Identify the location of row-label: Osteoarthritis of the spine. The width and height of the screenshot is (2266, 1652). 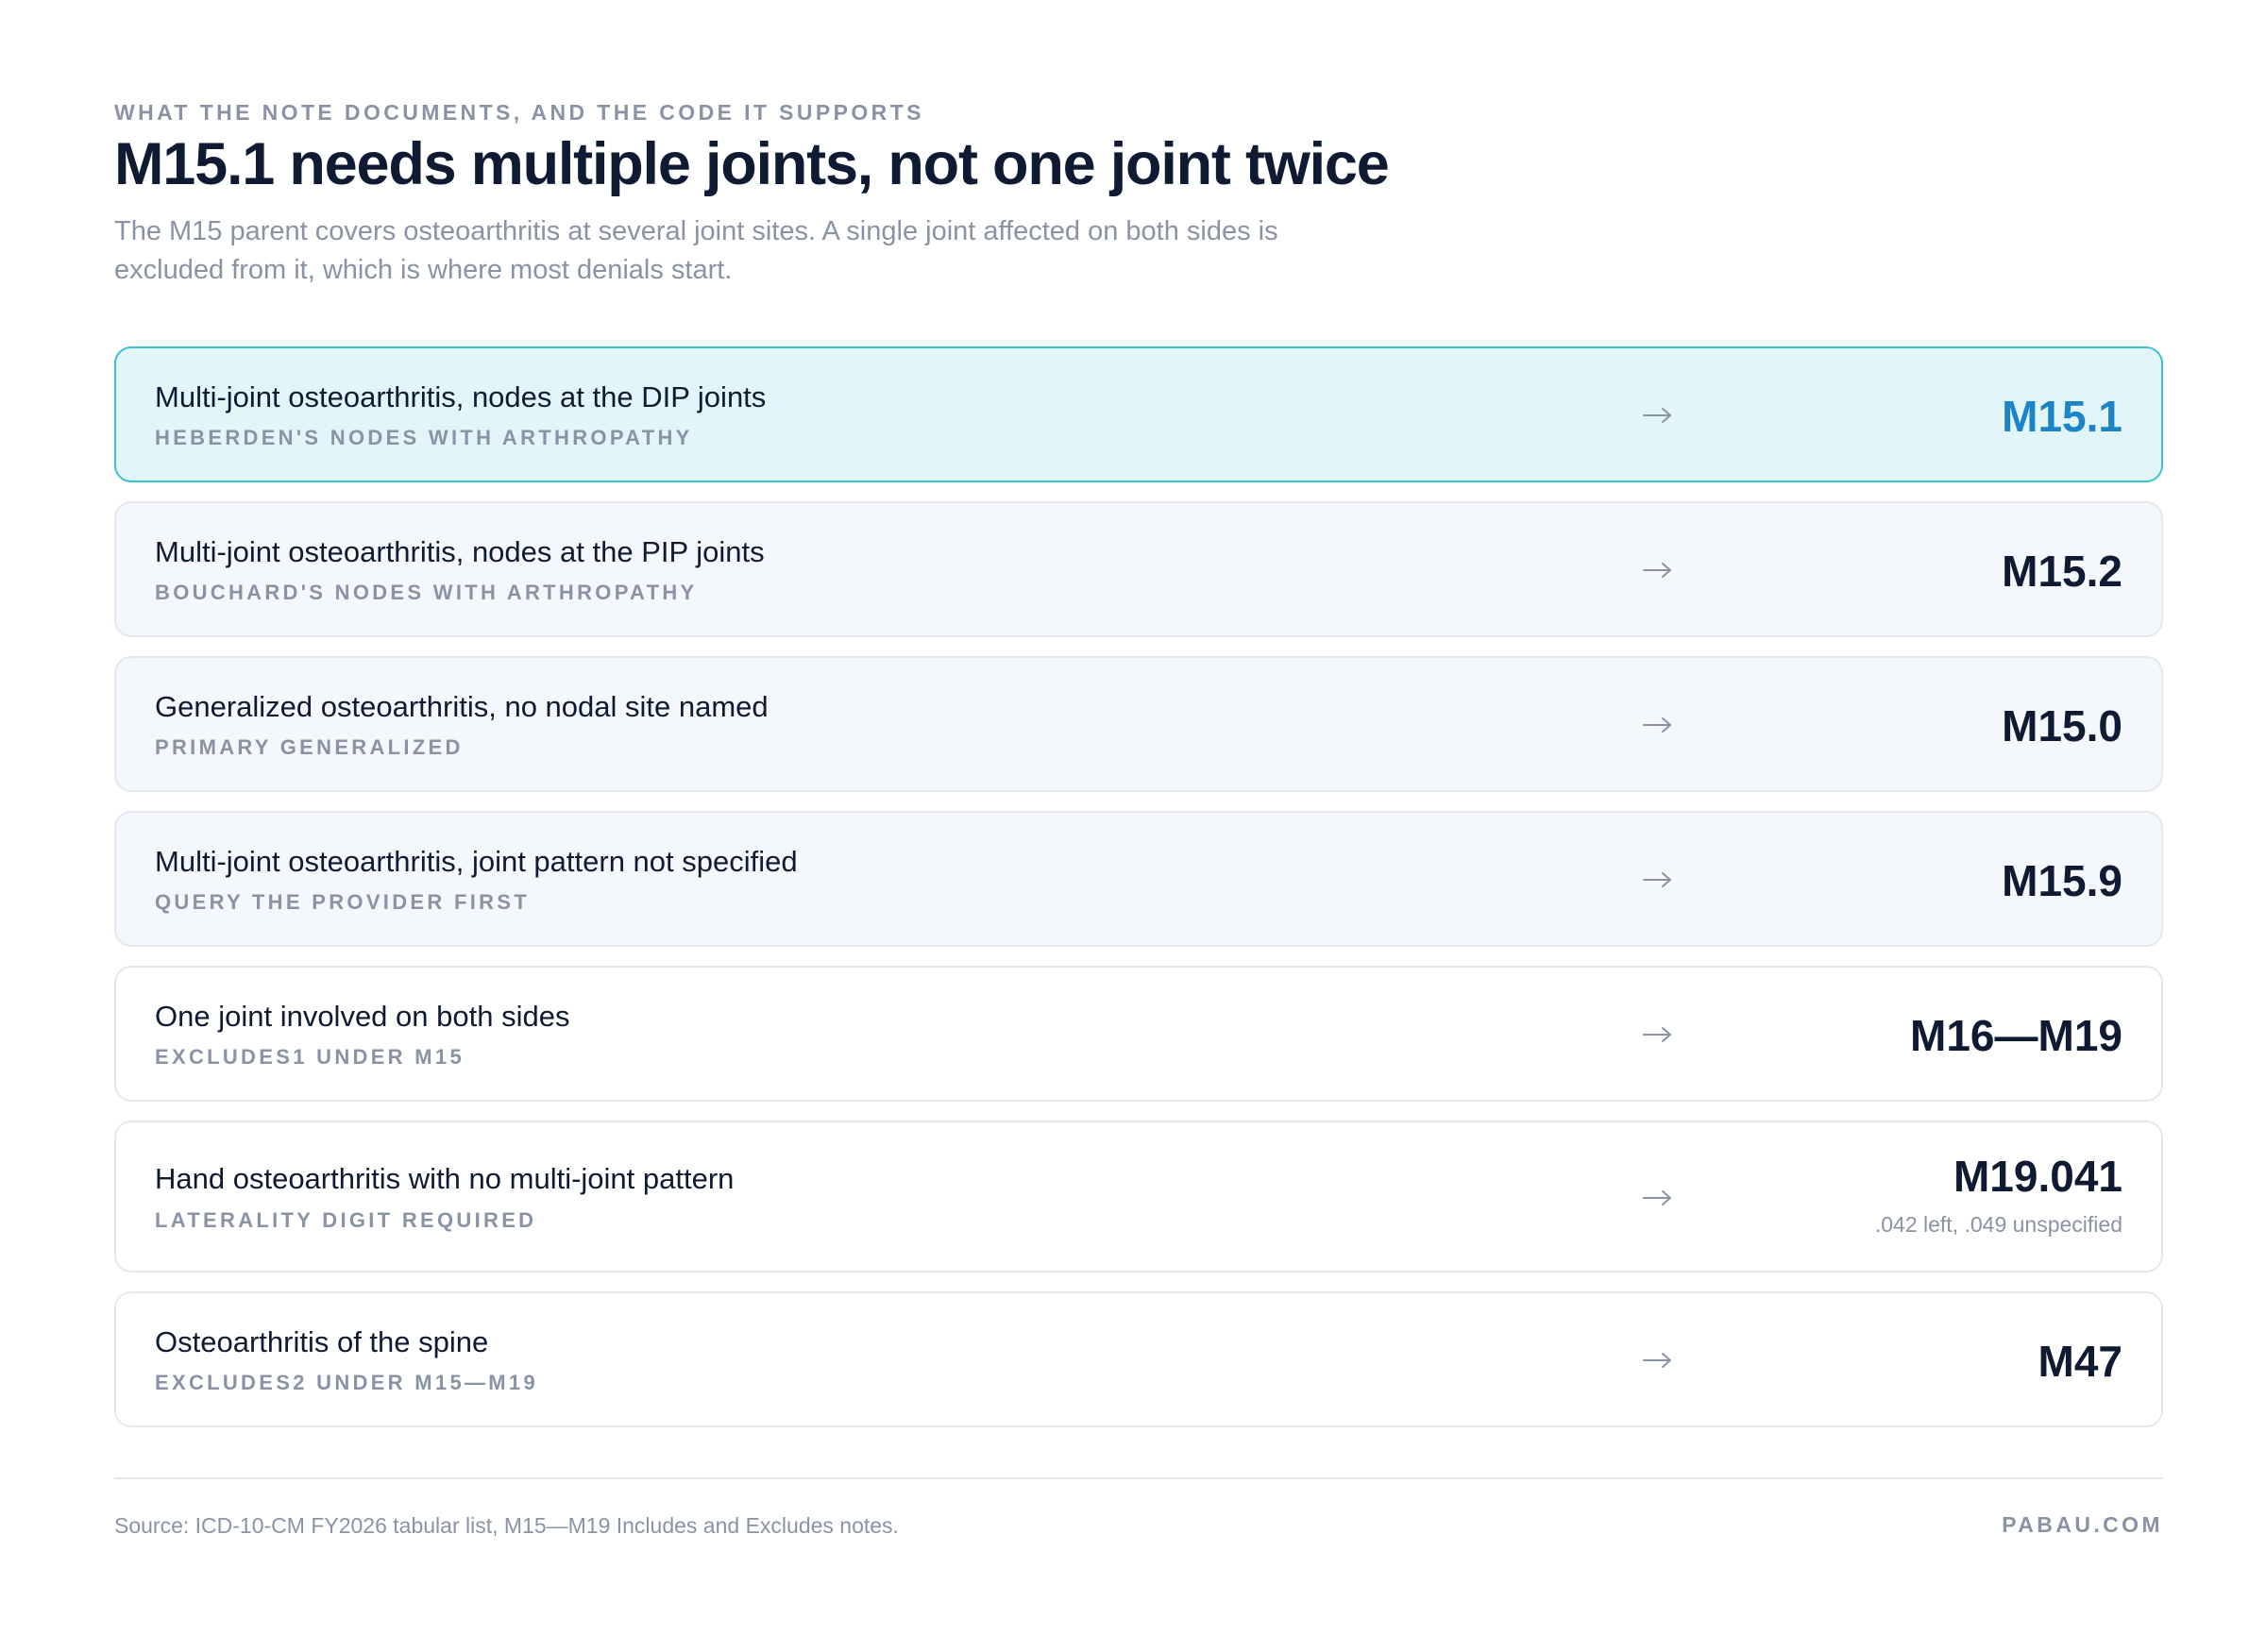
(322, 1341).